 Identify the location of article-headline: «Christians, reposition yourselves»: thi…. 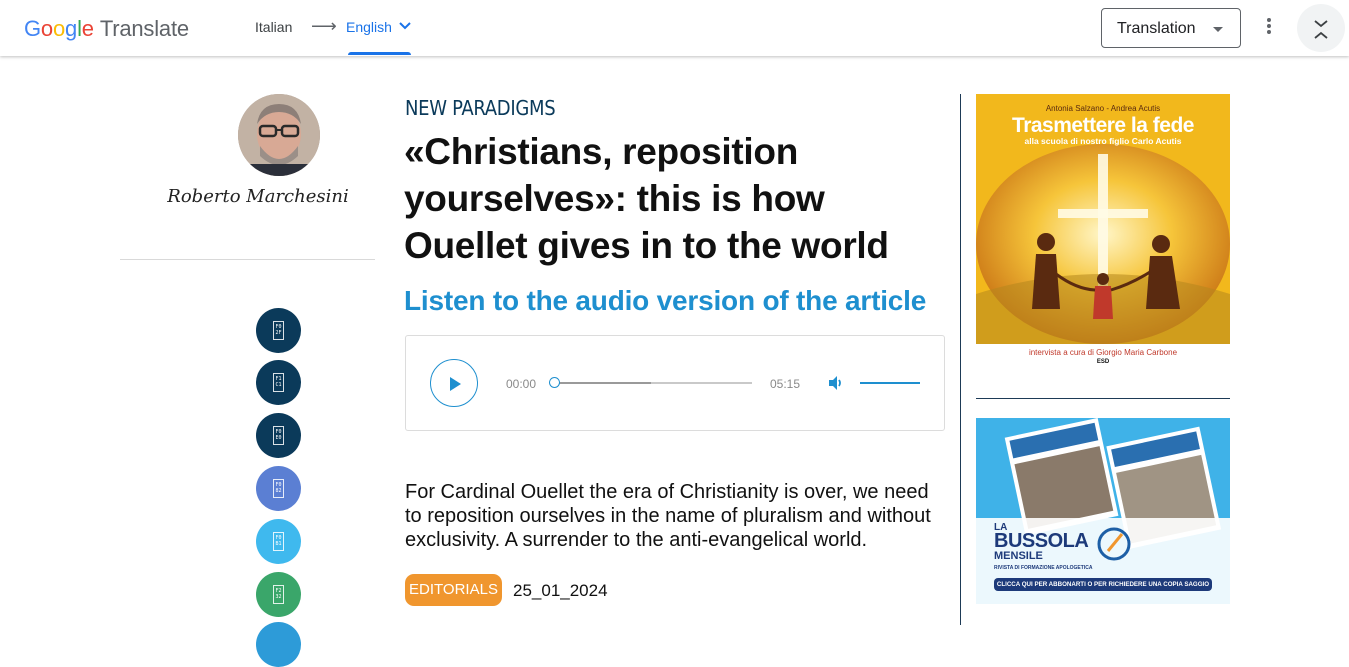
(646, 198).